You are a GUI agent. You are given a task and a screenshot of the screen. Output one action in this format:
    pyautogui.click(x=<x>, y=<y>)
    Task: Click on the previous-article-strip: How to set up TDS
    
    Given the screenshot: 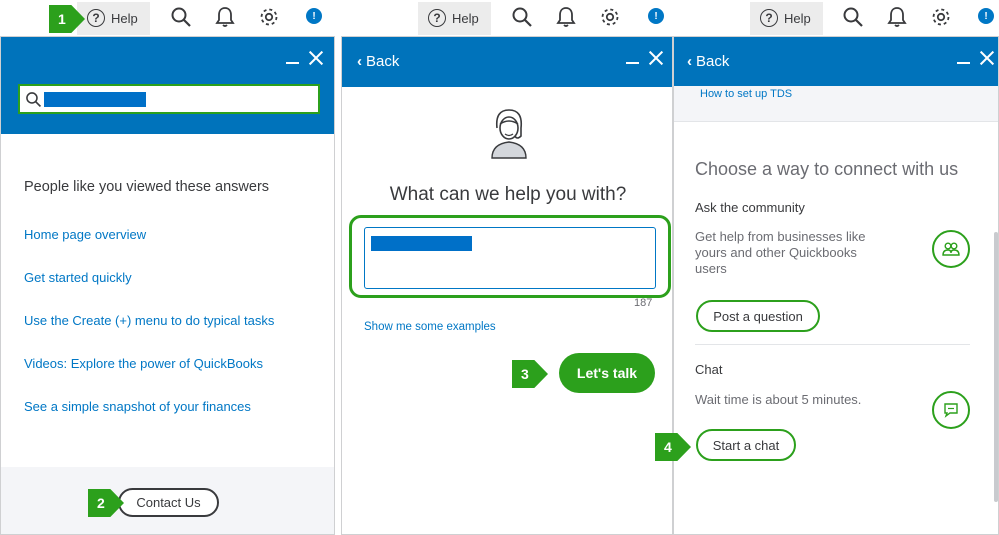 What is the action you would take?
    pyautogui.click(x=836, y=104)
    